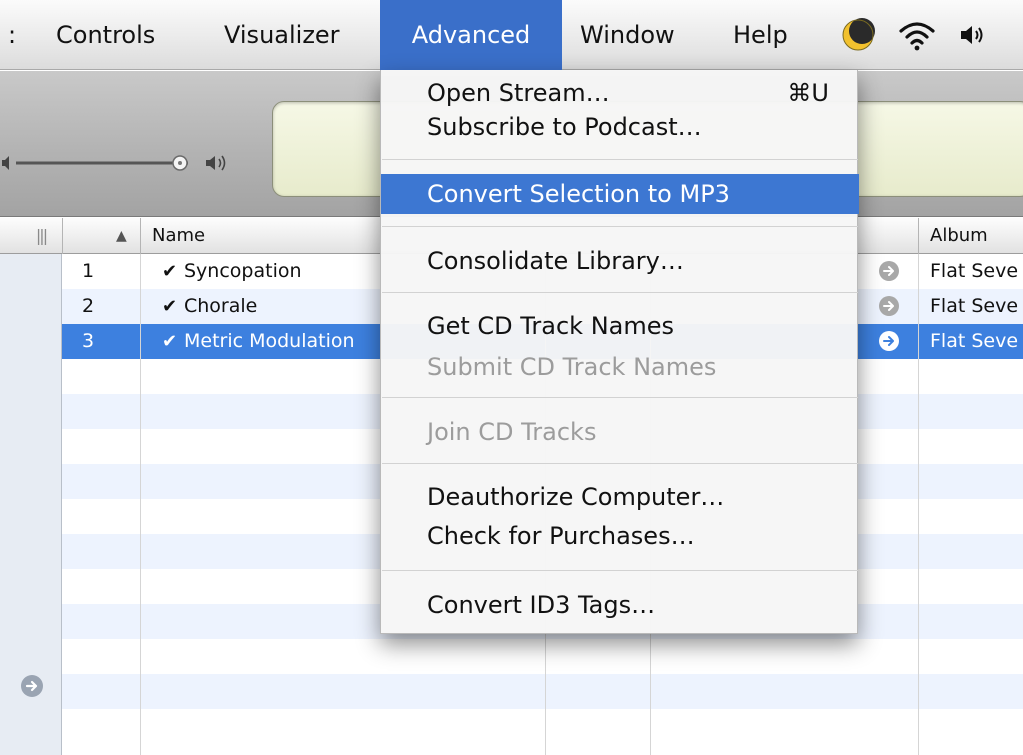  Describe the element at coordinates (858, 35) in the screenshot. I see `eclipse-menu-icon` at that location.